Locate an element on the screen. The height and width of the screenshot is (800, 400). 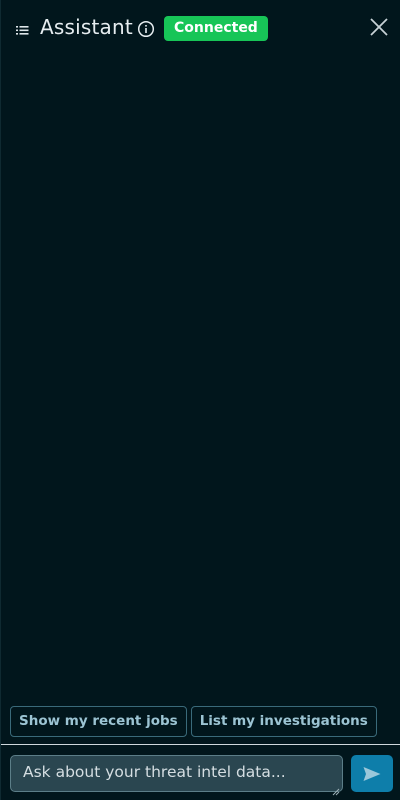
send-arrow-icon is located at coordinates (372, 774).